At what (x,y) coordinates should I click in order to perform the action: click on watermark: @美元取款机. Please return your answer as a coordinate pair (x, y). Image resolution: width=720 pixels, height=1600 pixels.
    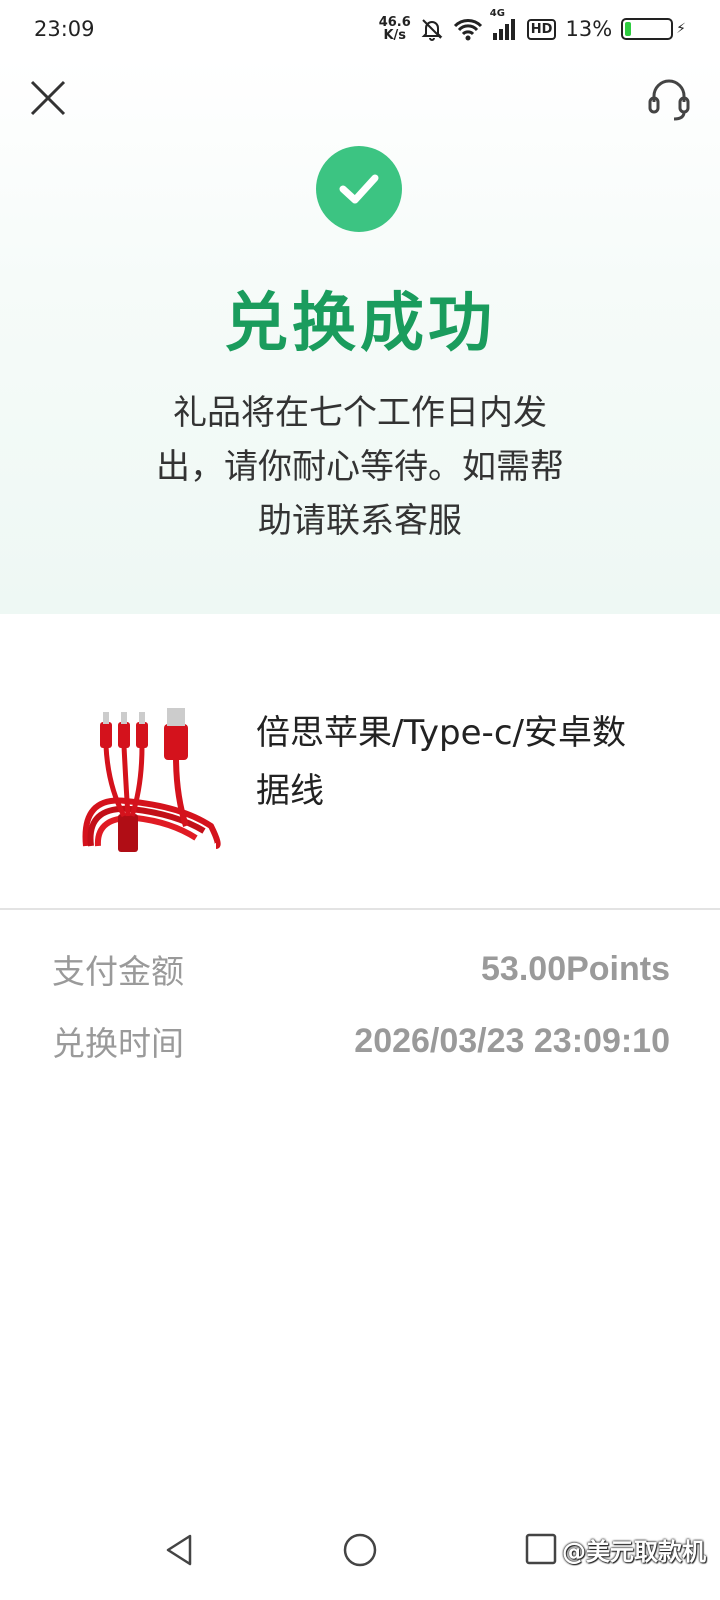
    Looking at the image, I should click on (634, 1552).